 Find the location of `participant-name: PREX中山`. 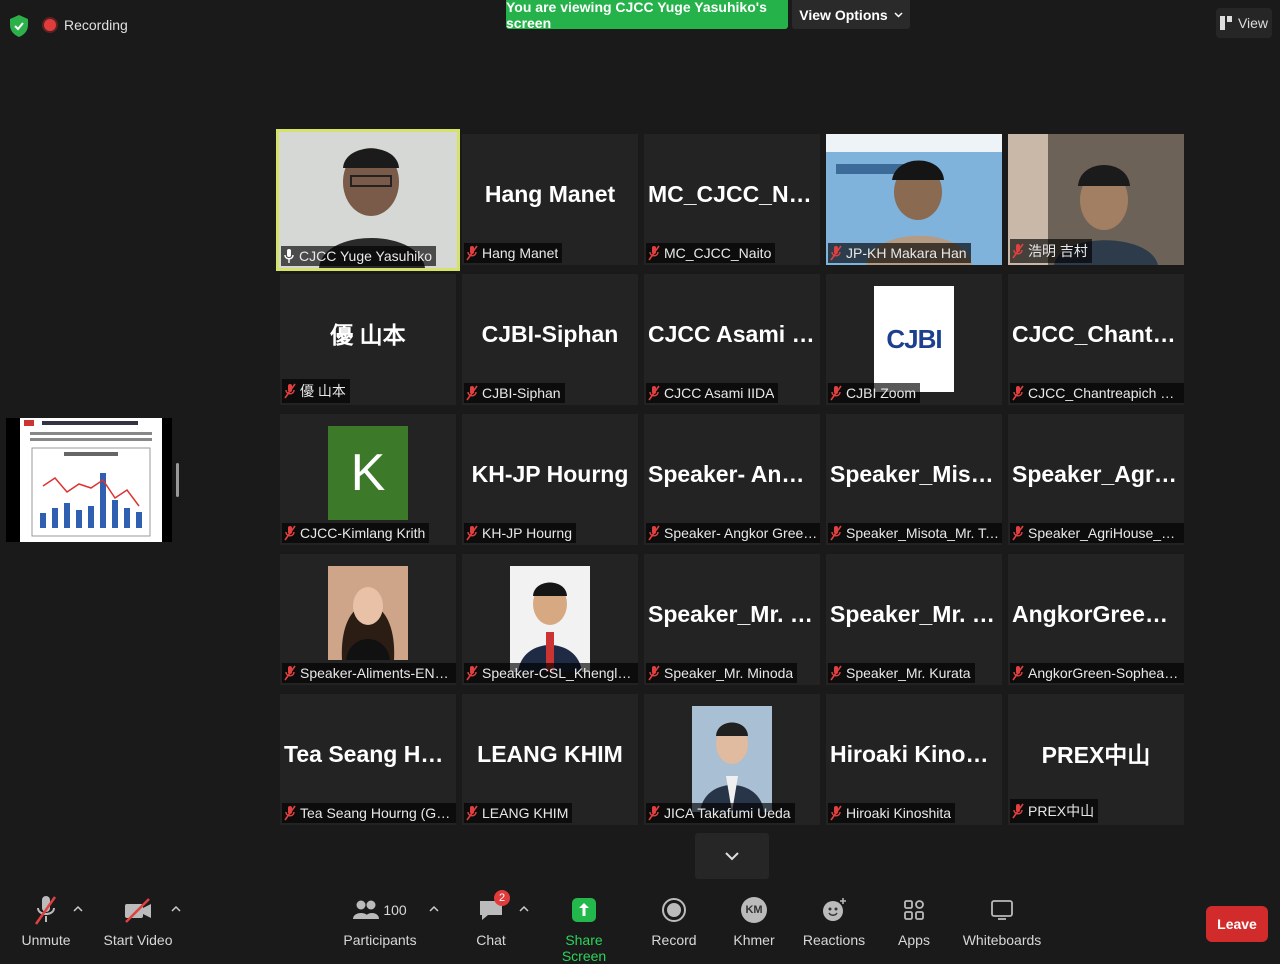

participant-name: PREX中山 is located at coordinates (1061, 811).